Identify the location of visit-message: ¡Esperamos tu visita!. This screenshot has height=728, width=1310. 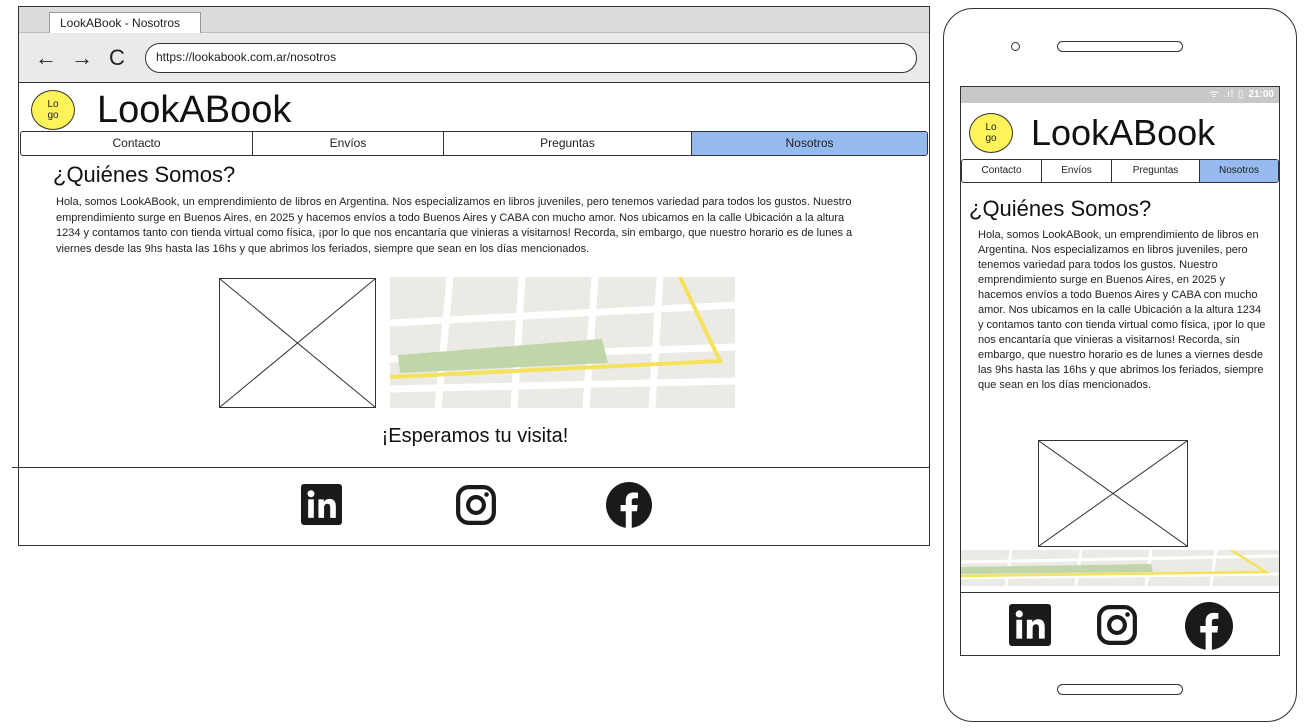
(475, 436).